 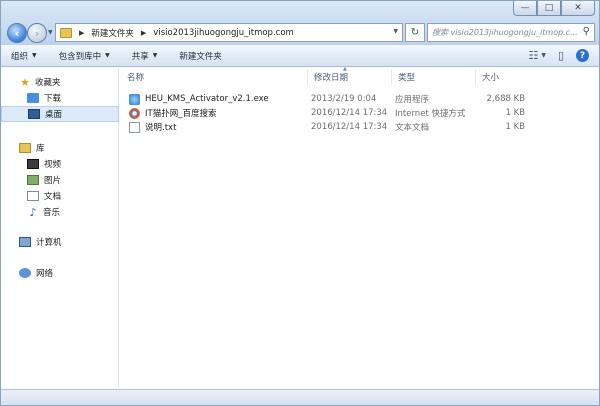 I want to click on document-icon, so click(x=33, y=196).